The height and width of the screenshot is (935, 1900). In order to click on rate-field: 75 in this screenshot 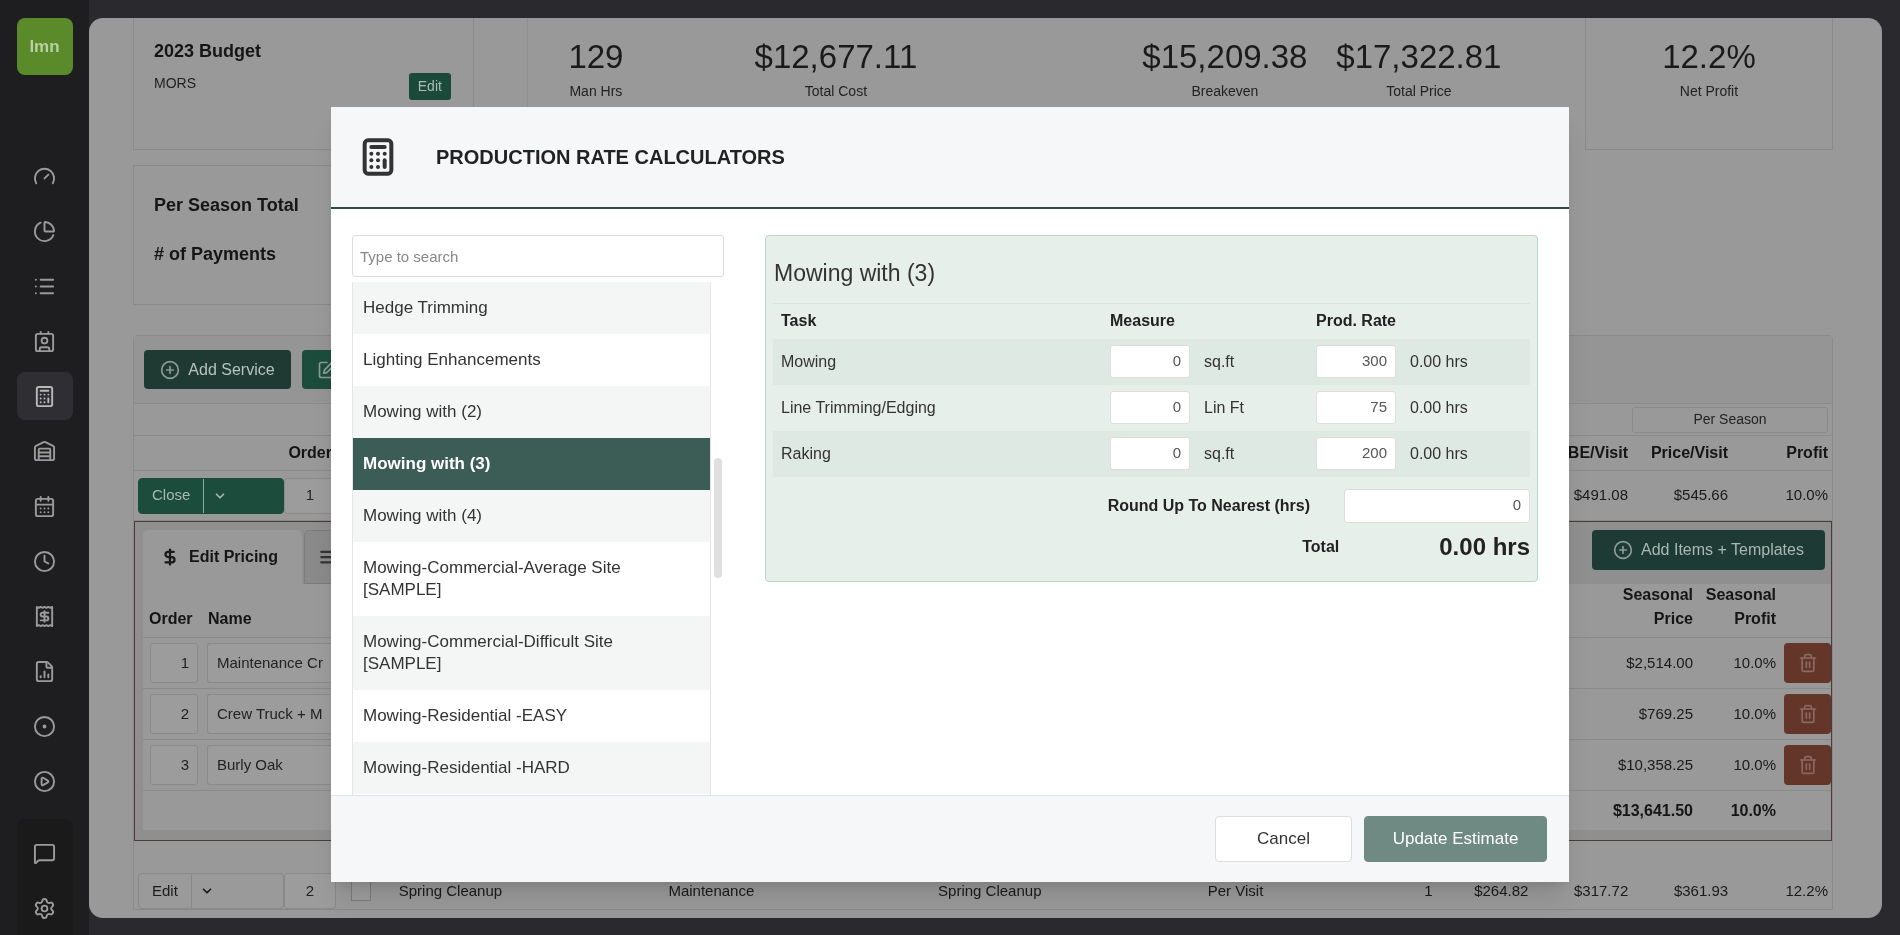, I will do `click(1356, 407)`.